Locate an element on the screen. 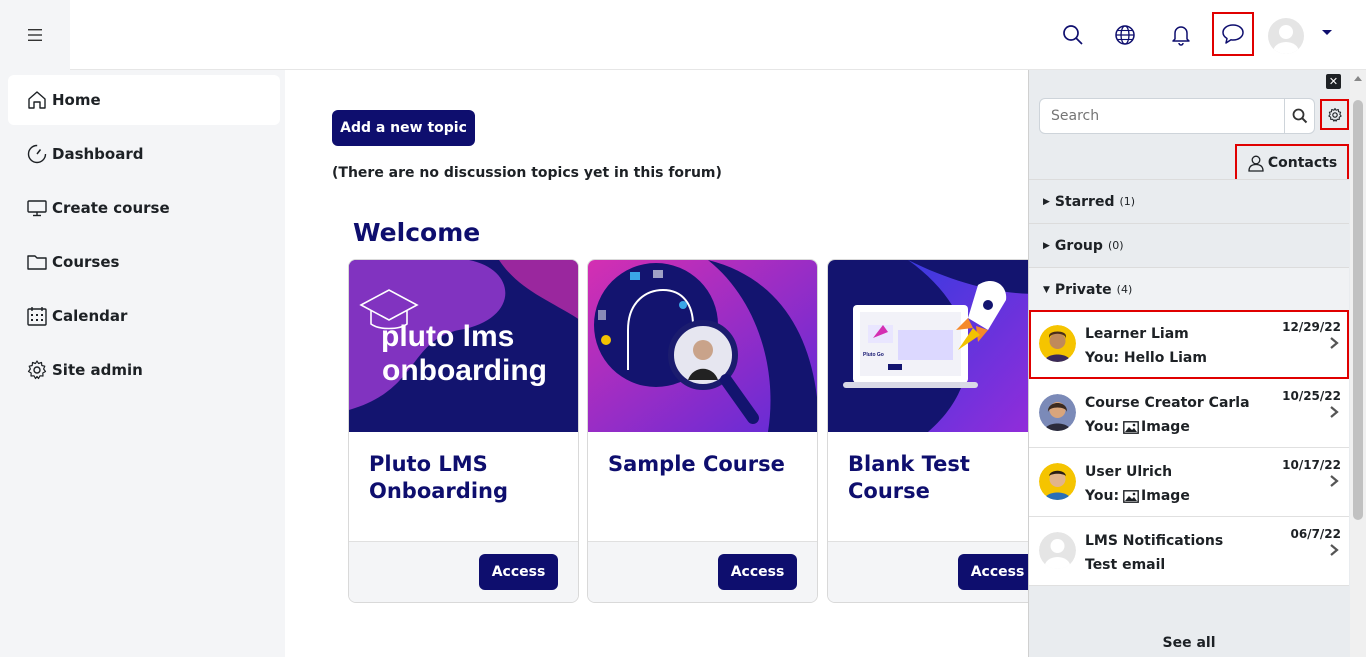 The width and height of the screenshot is (1366, 657). conversation-date: 06/7/22 is located at coordinates (1315, 534).